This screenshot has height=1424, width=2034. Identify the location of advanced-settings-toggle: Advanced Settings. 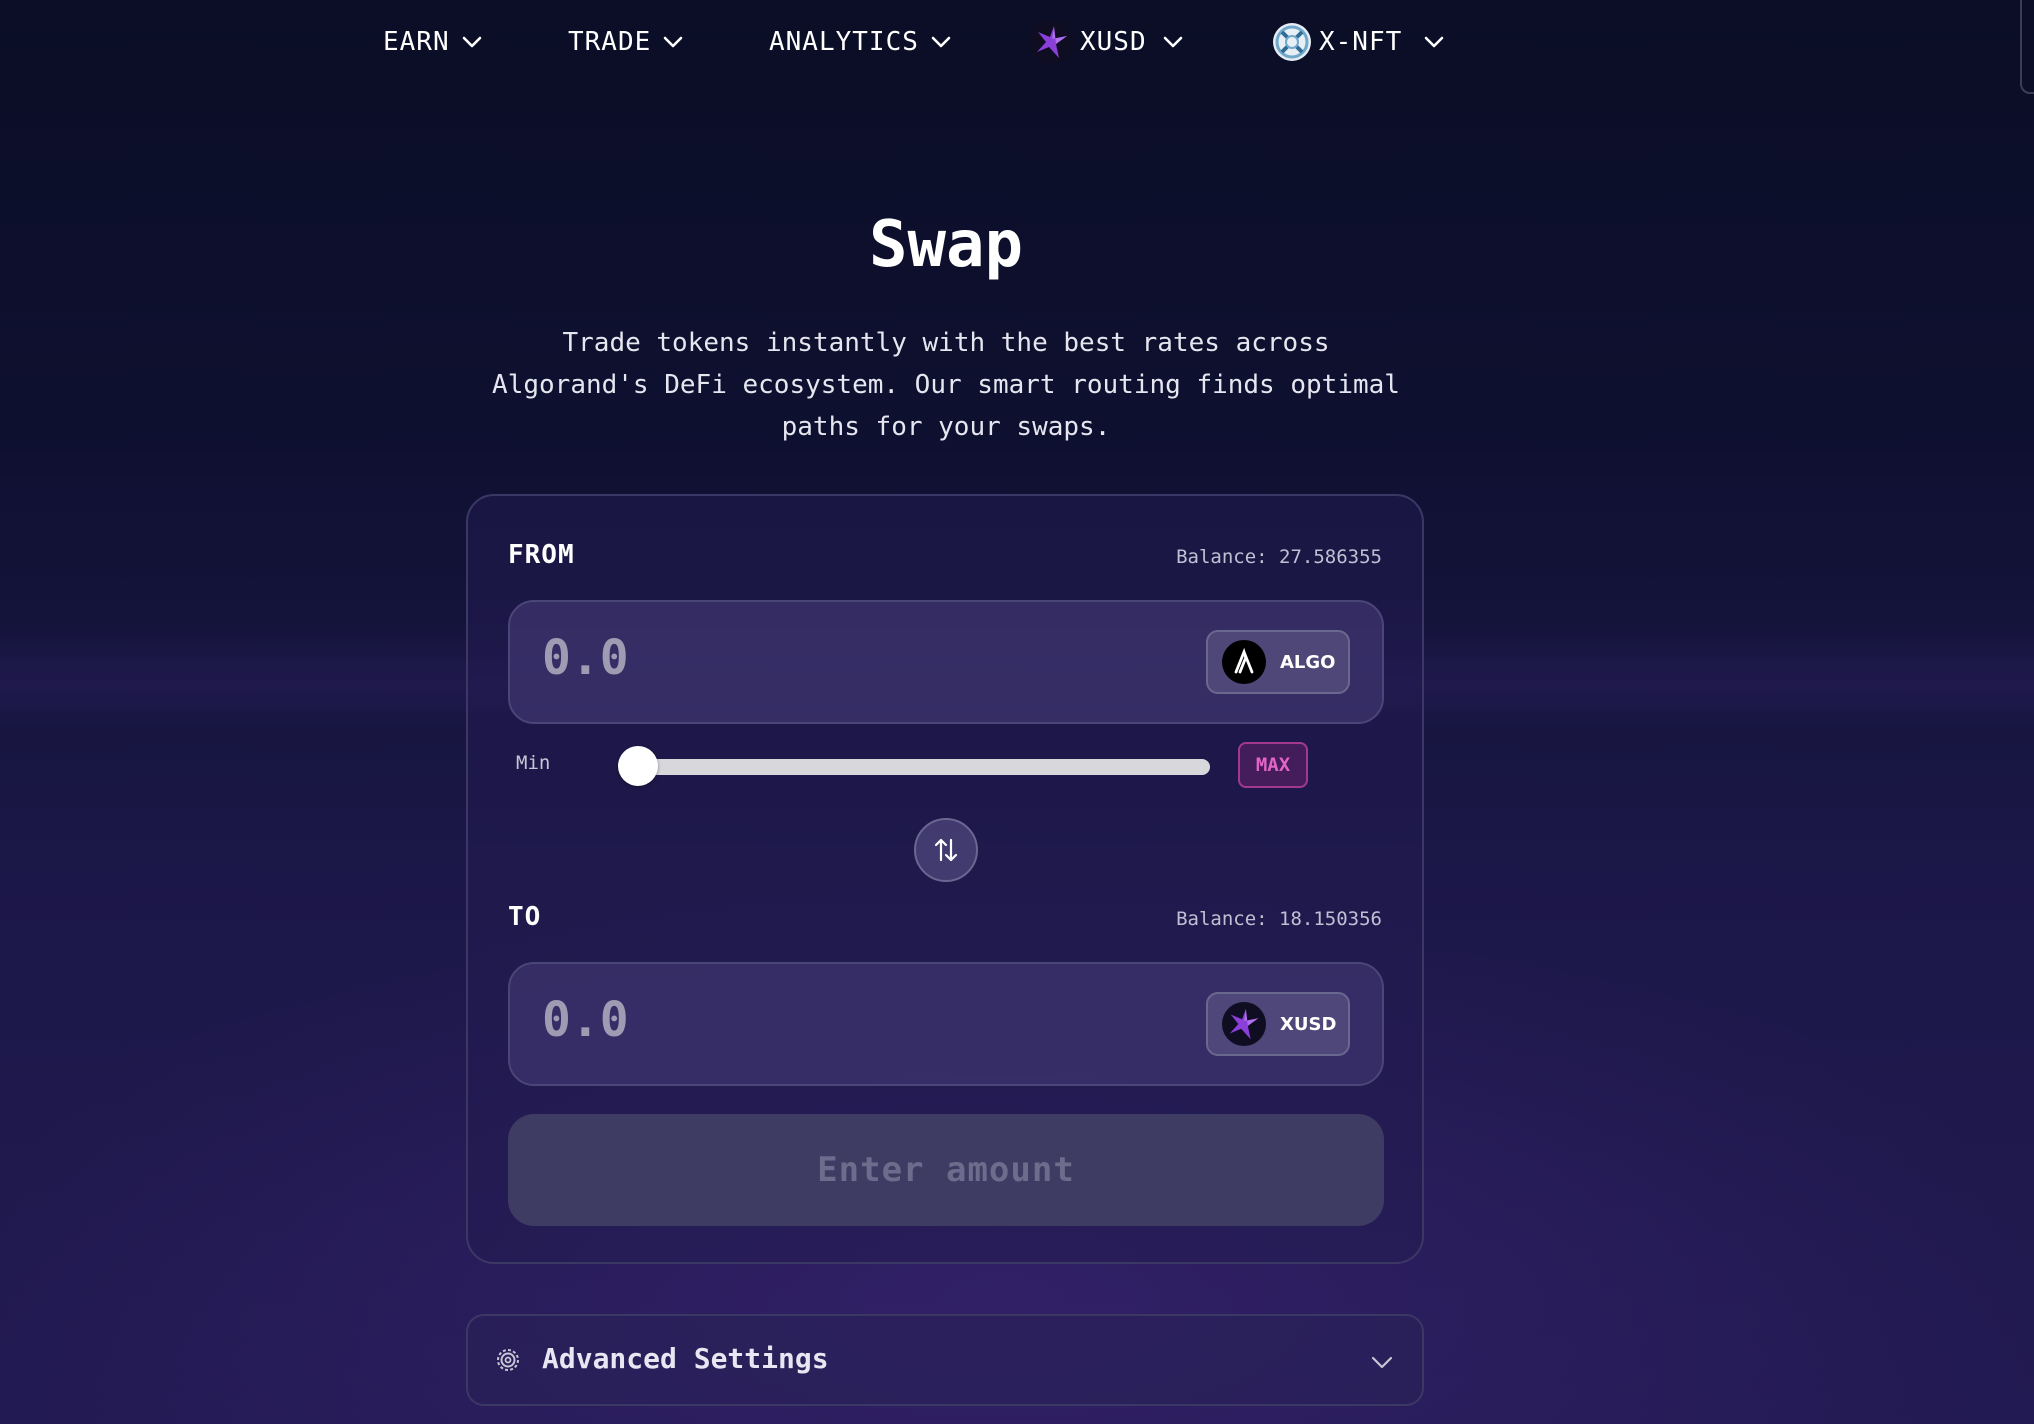
(945, 1360).